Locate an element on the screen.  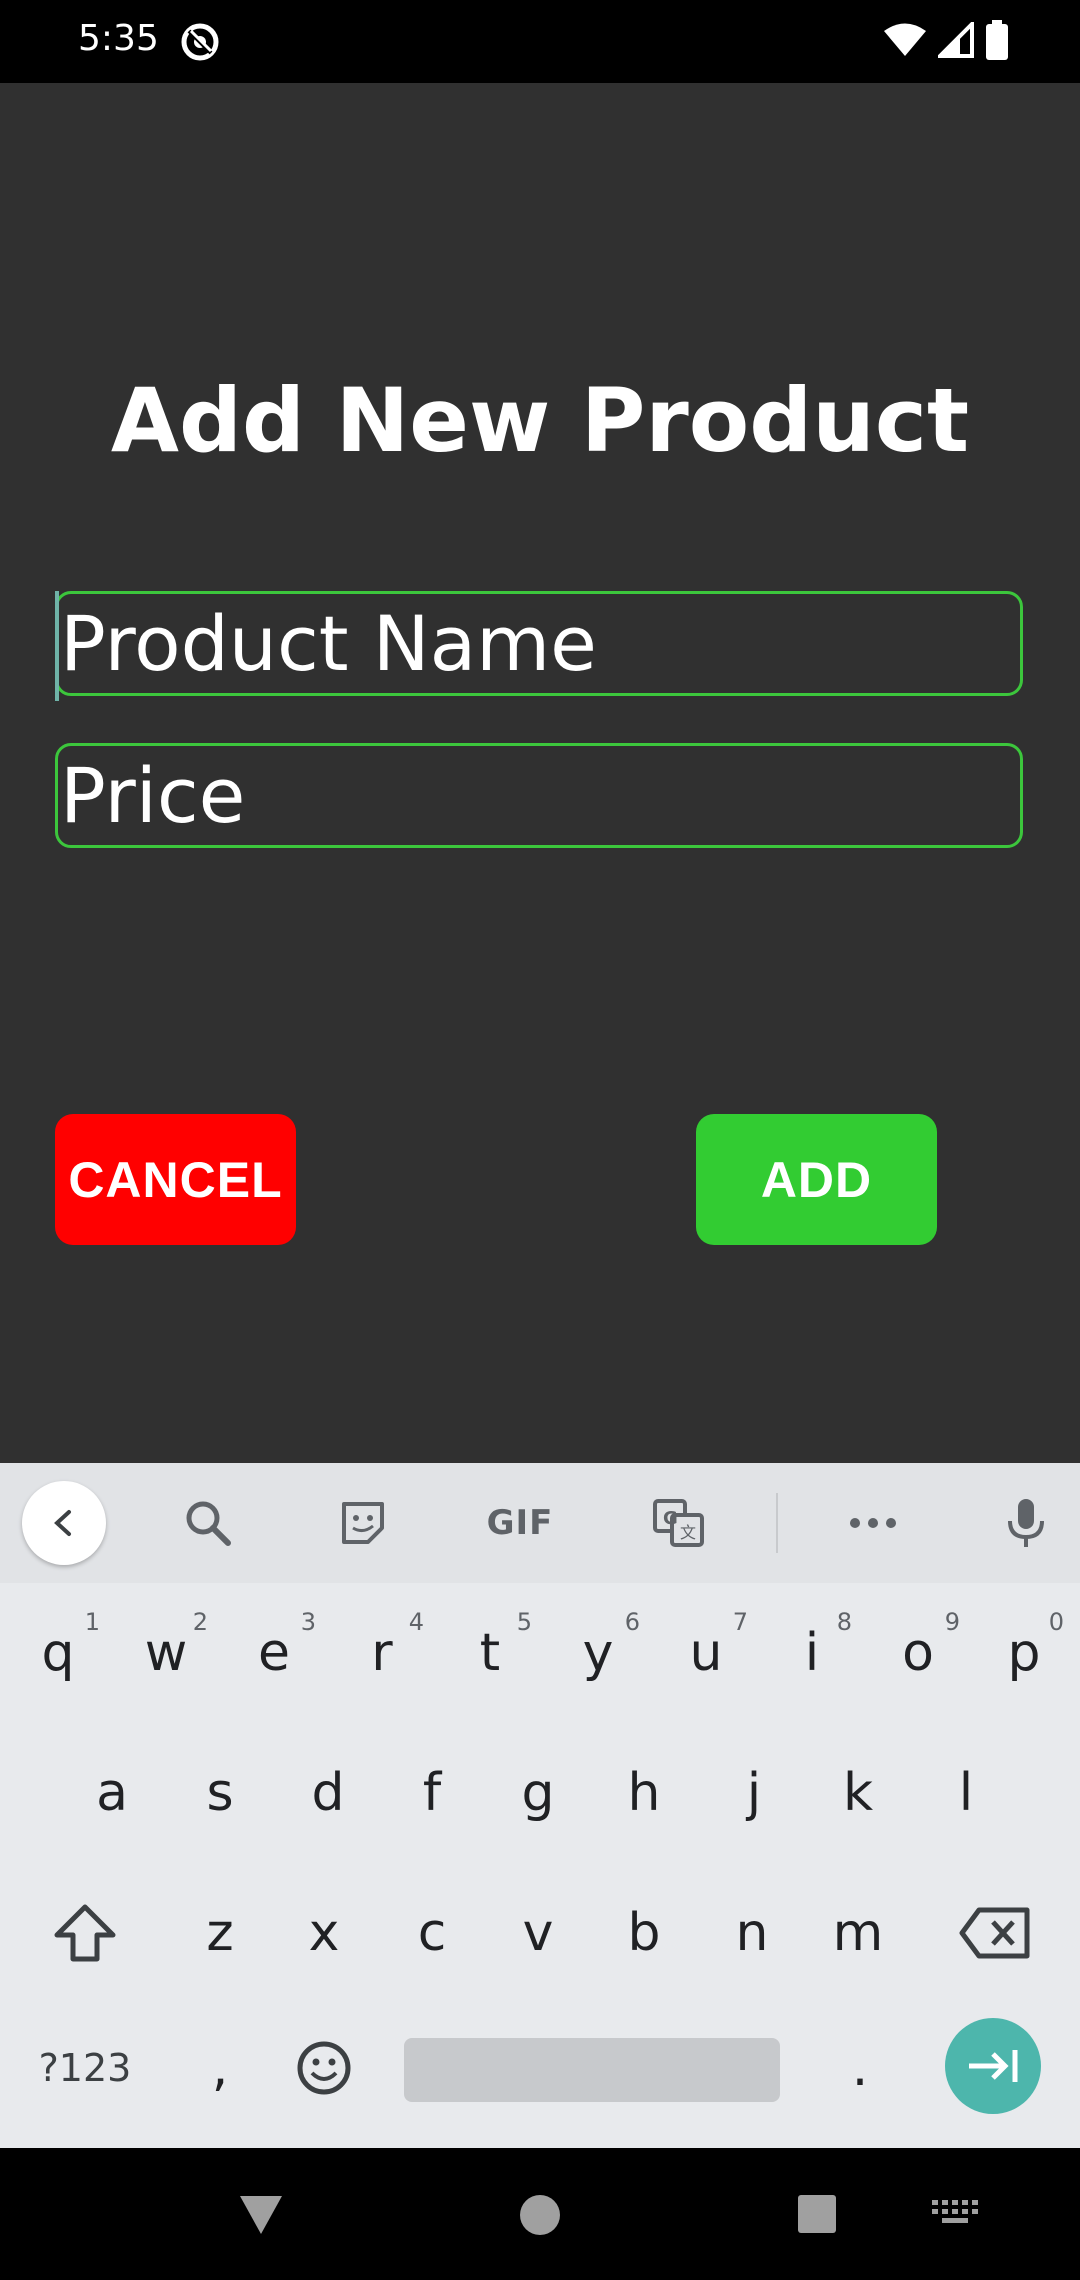
key-q: q1 is located at coordinates (58, 1653).